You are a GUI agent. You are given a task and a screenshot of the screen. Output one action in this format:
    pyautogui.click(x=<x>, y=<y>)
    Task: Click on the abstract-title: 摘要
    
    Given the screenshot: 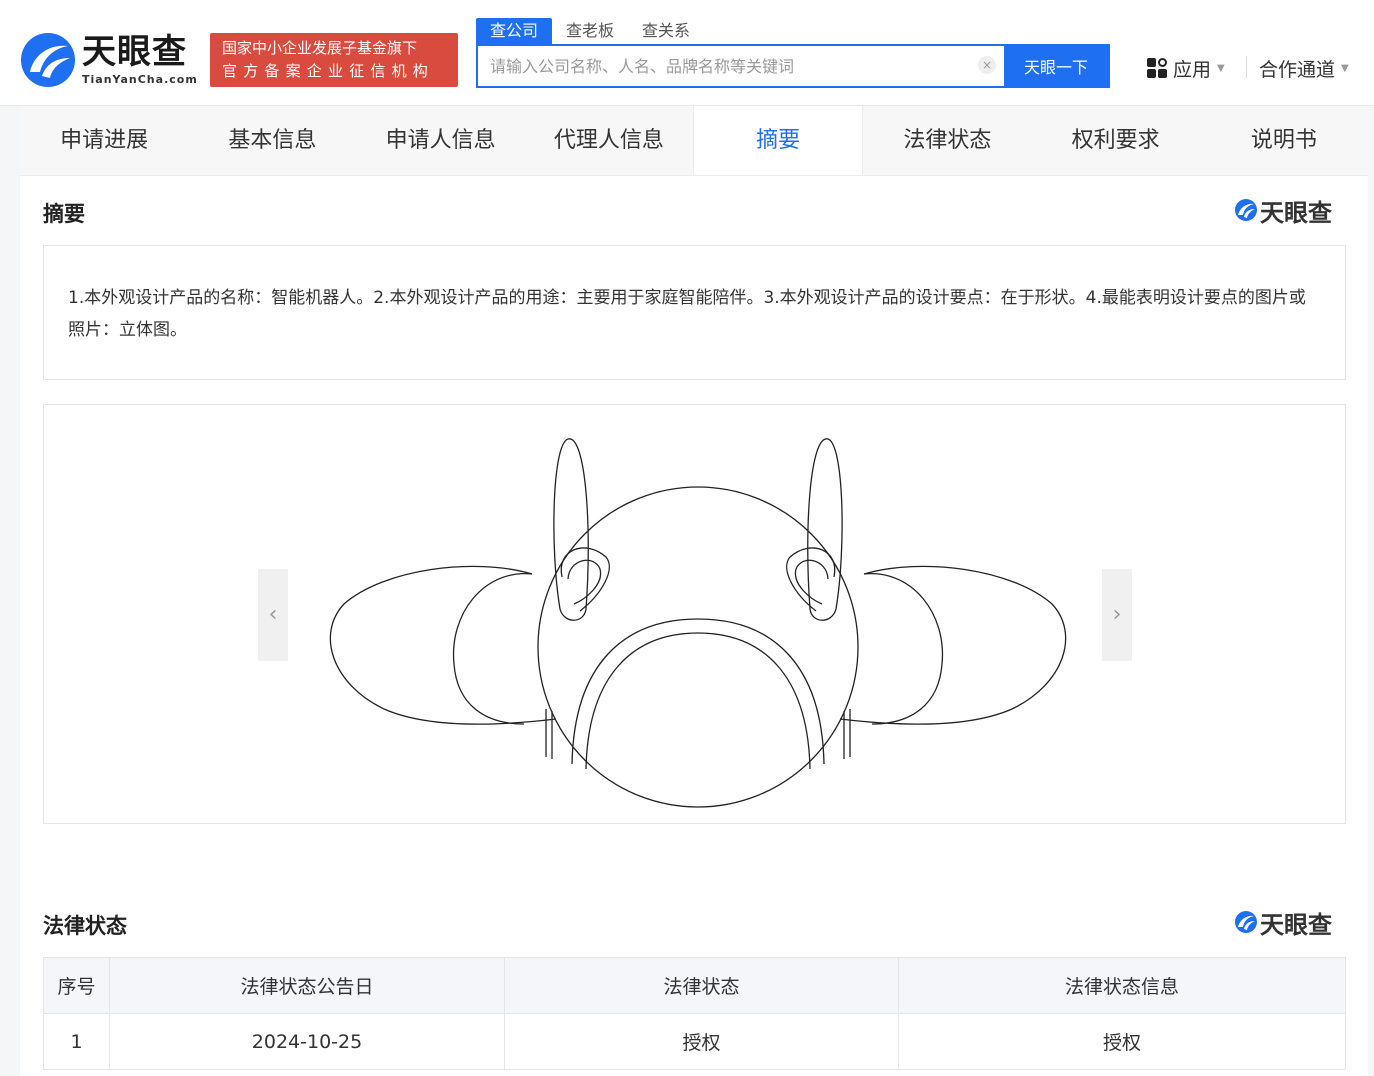 What is the action you would take?
    pyautogui.click(x=64, y=214)
    